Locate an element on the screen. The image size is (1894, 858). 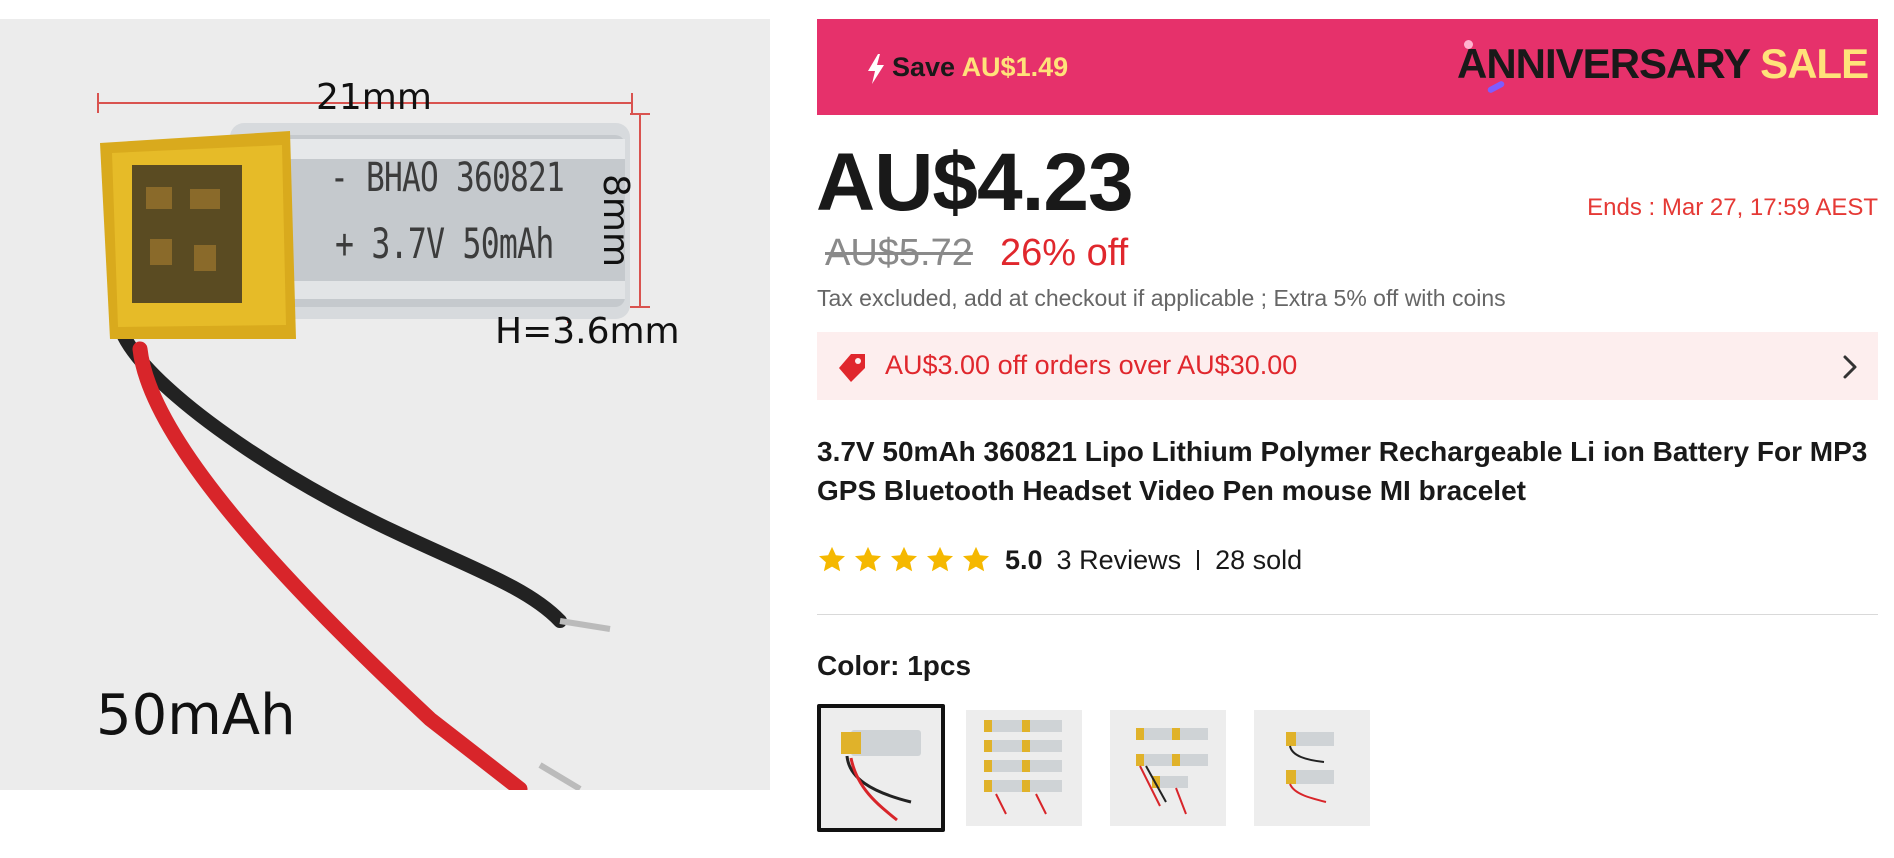
rating-row: 5.0 3 Reviews 28 sold is located at coordinates (1059, 560).